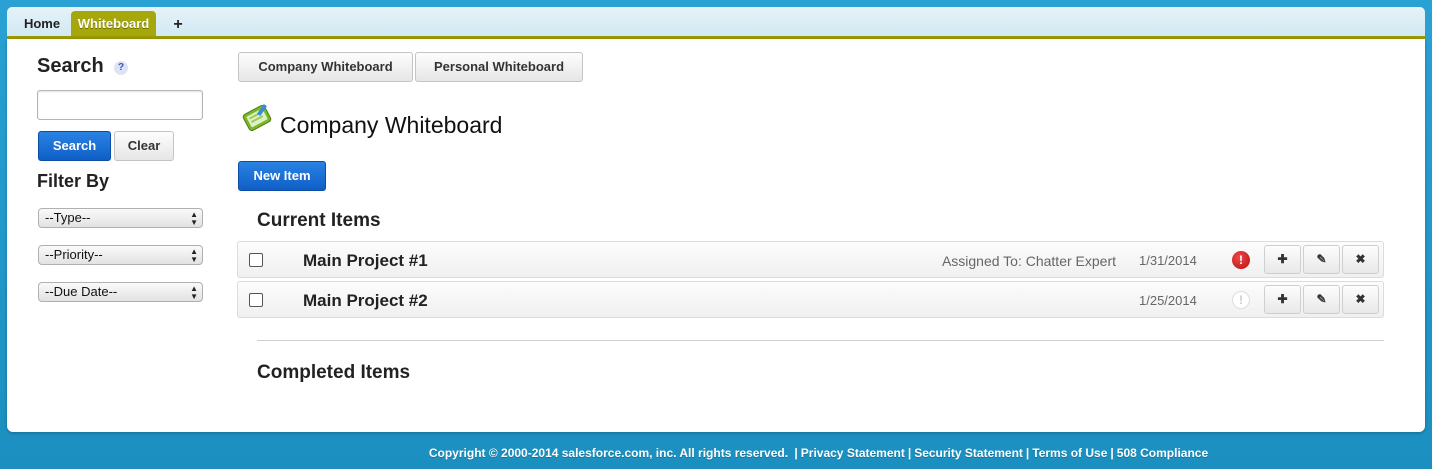 The image size is (1432, 469). What do you see at coordinates (282, 176) in the screenshot?
I see `new-item-button: New Item` at bounding box center [282, 176].